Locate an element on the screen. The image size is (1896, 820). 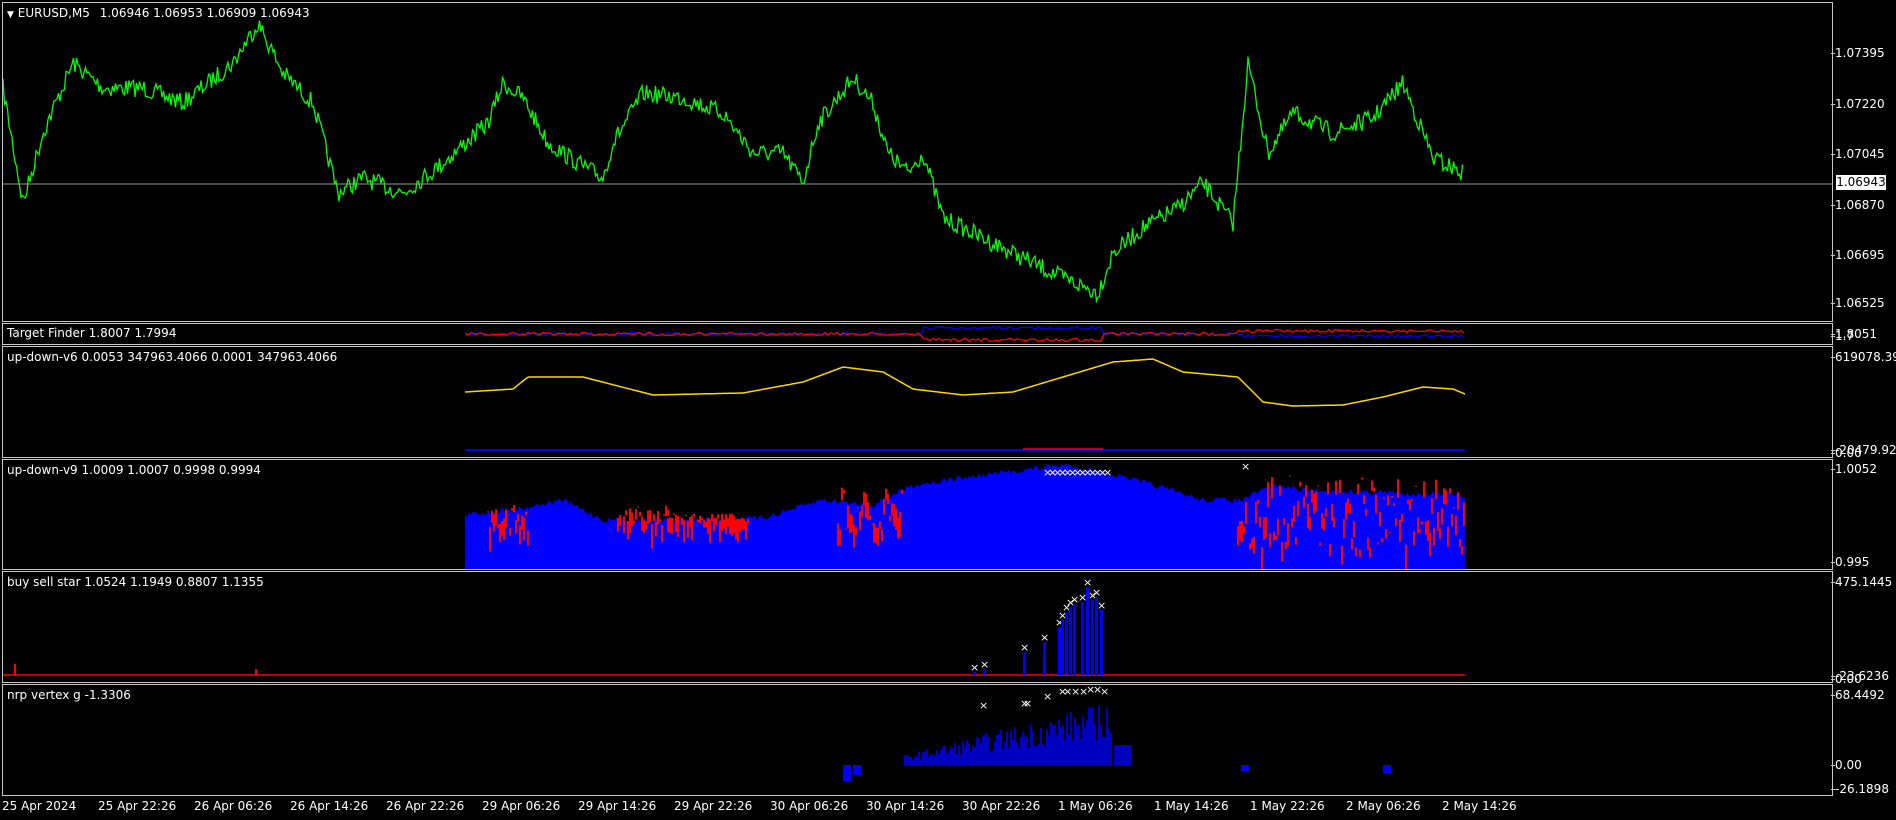
target-finder-tick: 1.7 is located at coordinates (1842, 336).